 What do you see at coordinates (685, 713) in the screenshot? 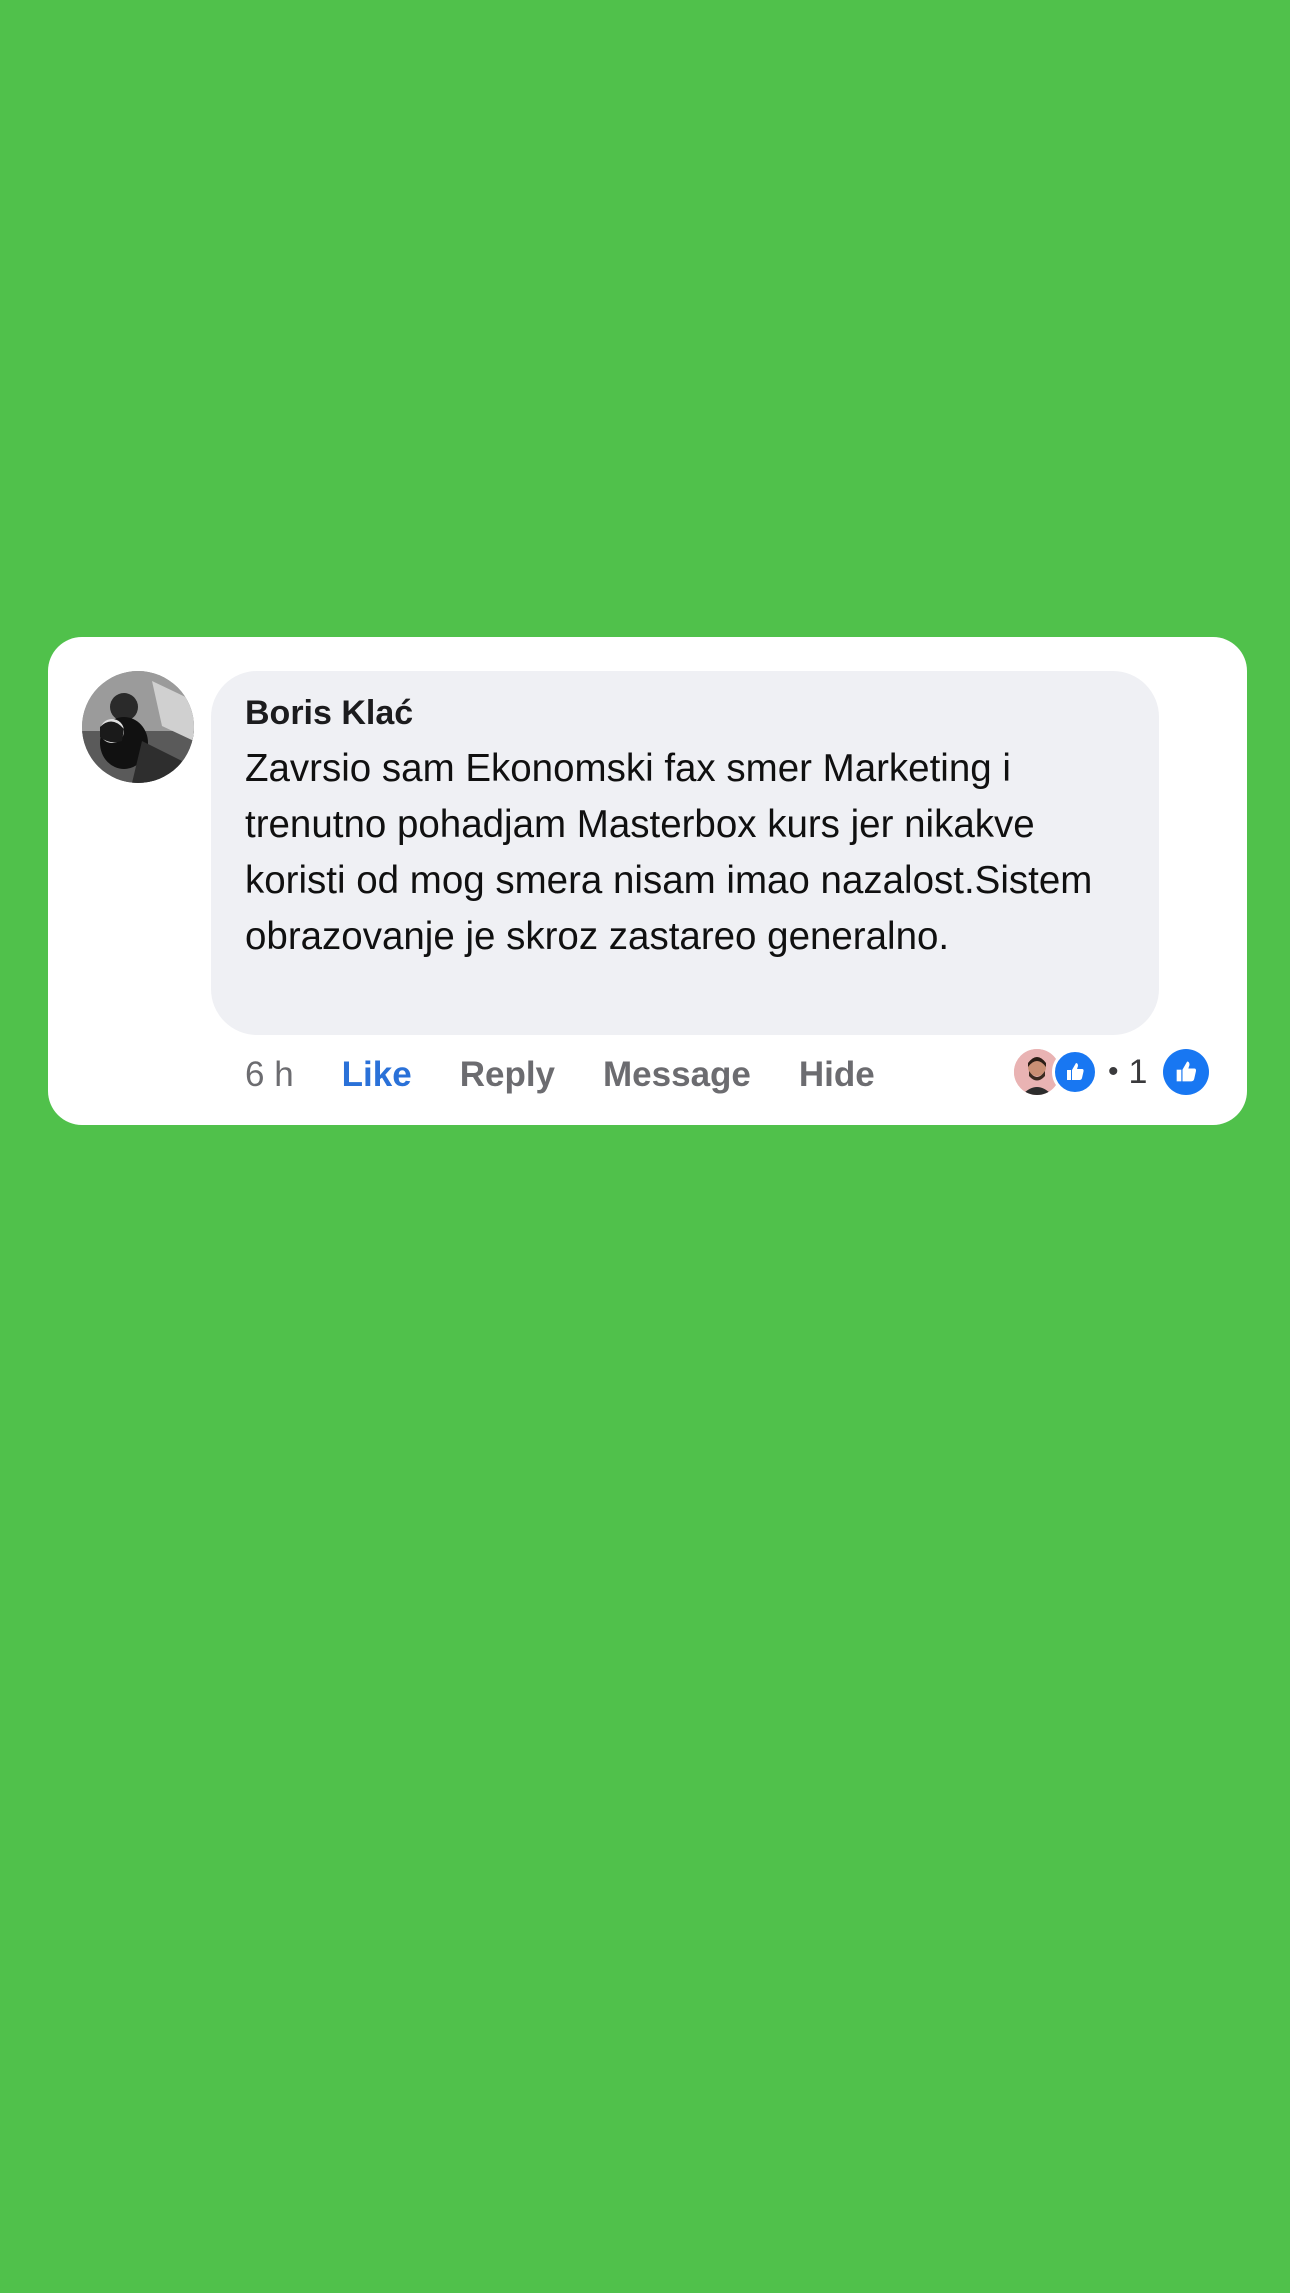
I see `author-name: Boris Klać` at bounding box center [685, 713].